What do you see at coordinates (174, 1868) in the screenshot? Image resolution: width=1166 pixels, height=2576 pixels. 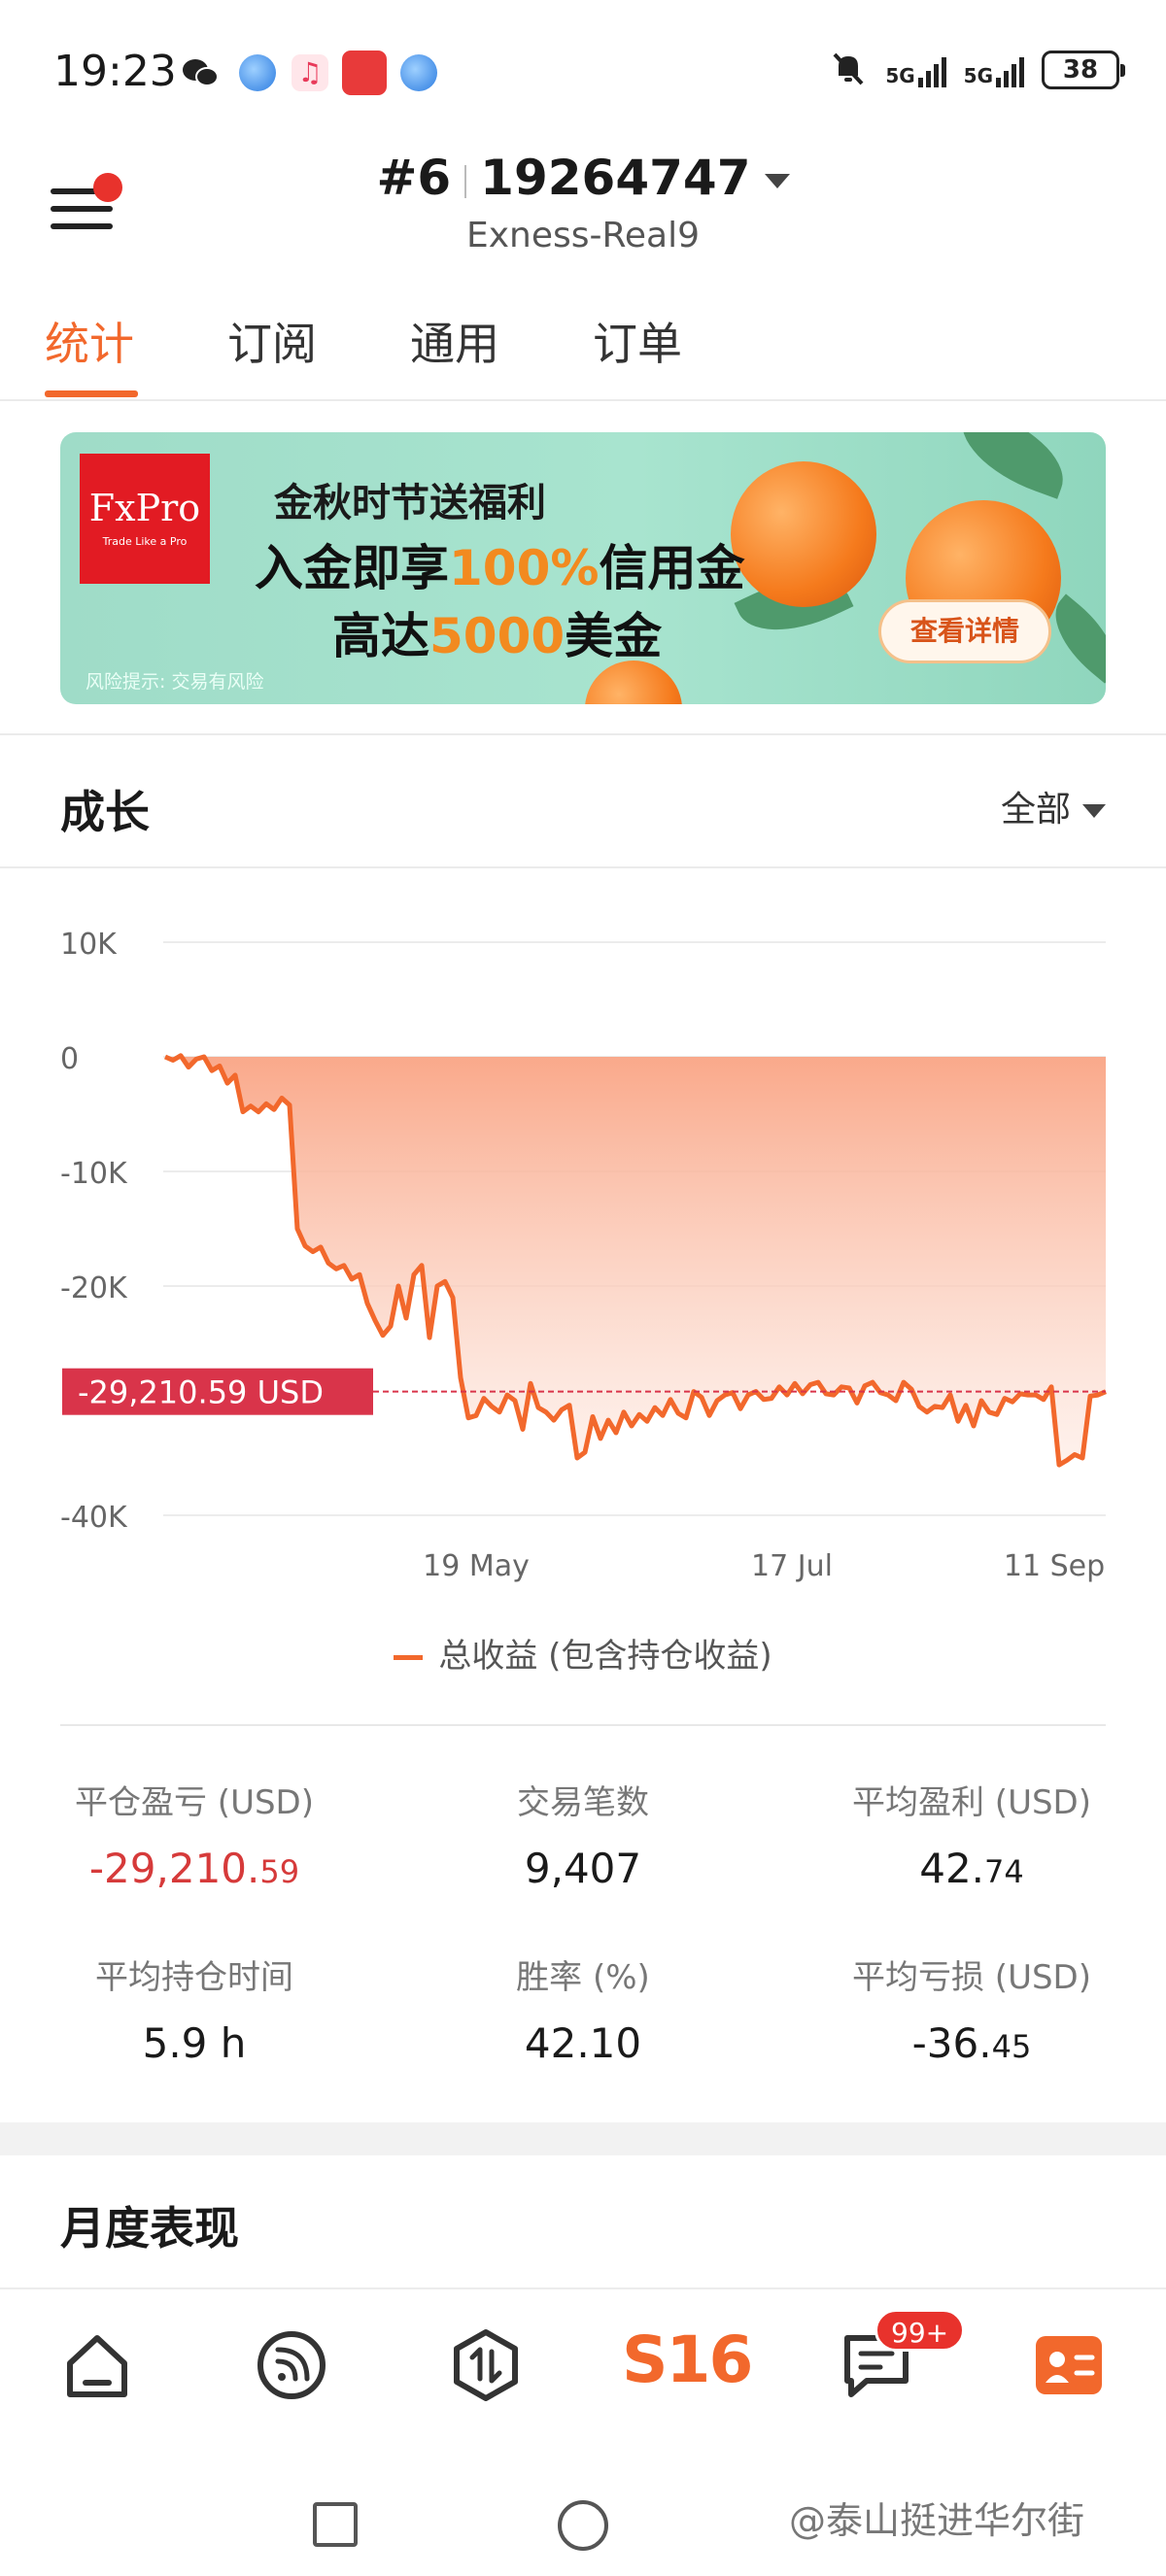 I see `stat-value-int: -29,210.` at bounding box center [174, 1868].